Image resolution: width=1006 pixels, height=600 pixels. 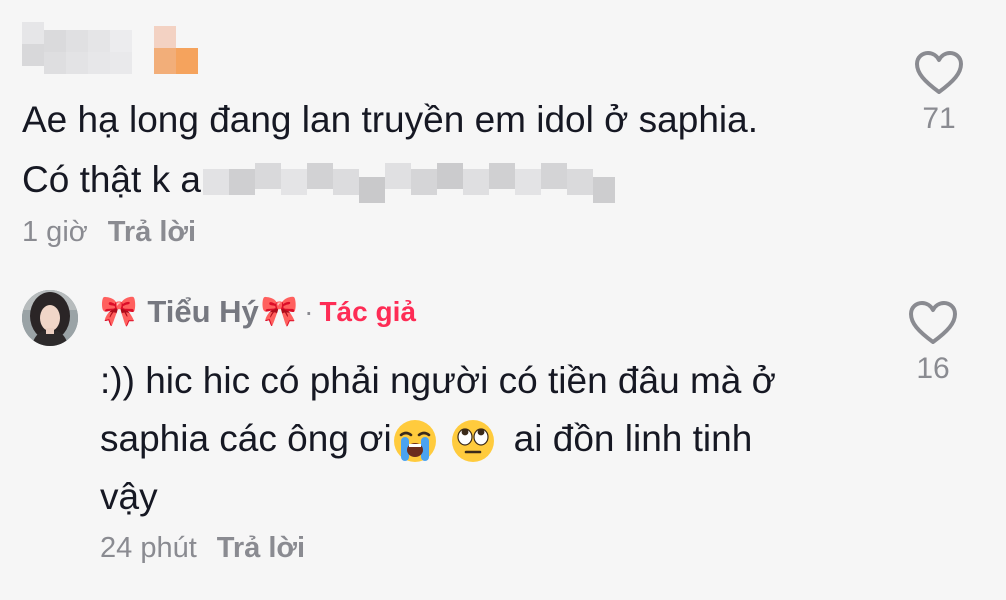 I want to click on blurred-username, so click(x=110, y=49).